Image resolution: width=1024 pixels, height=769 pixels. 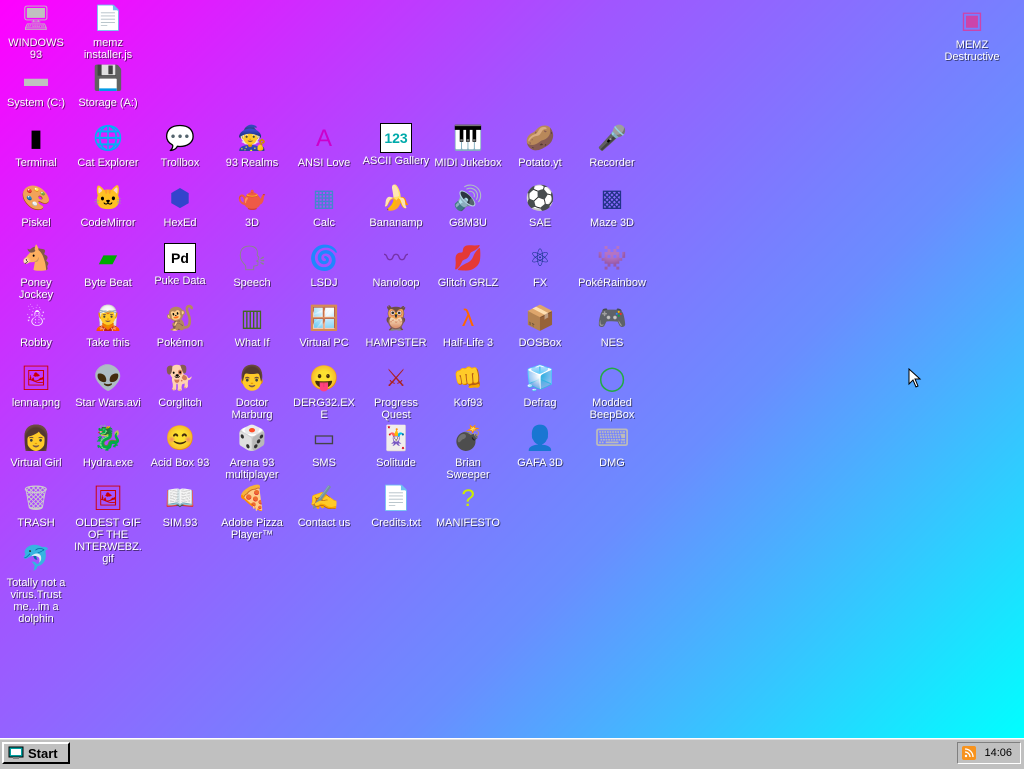 I want to click on bananamp-icon-item: 🍌 Bananamp, so click(x=396, y=206).